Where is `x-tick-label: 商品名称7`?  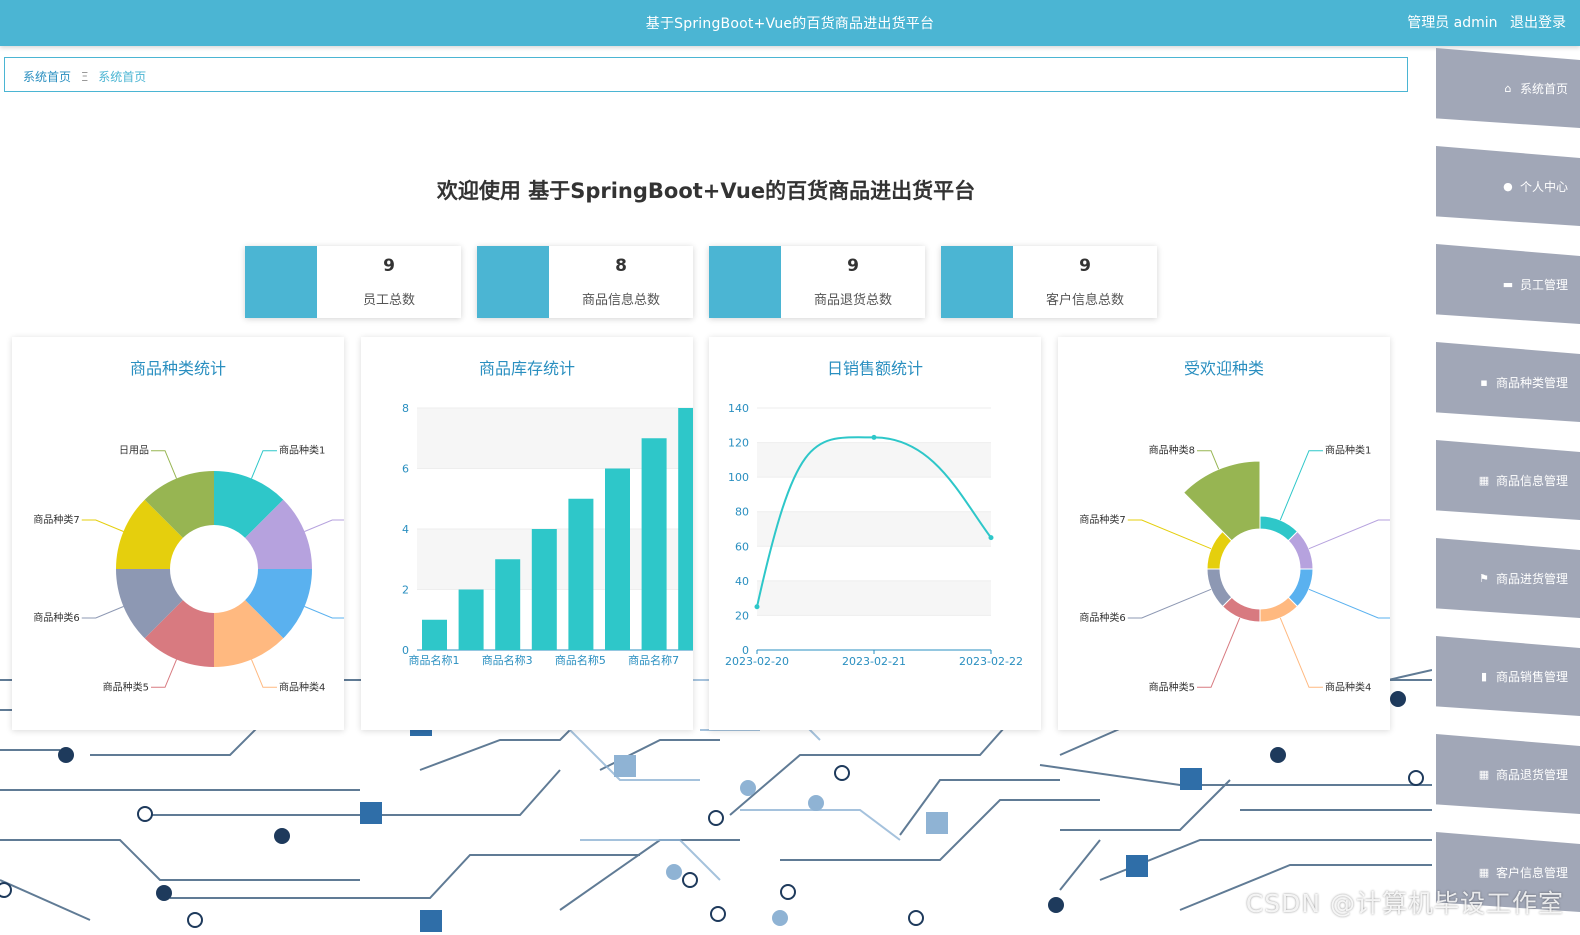 x-tick-label: 商品名称7 is located at coordinates (653, 660).